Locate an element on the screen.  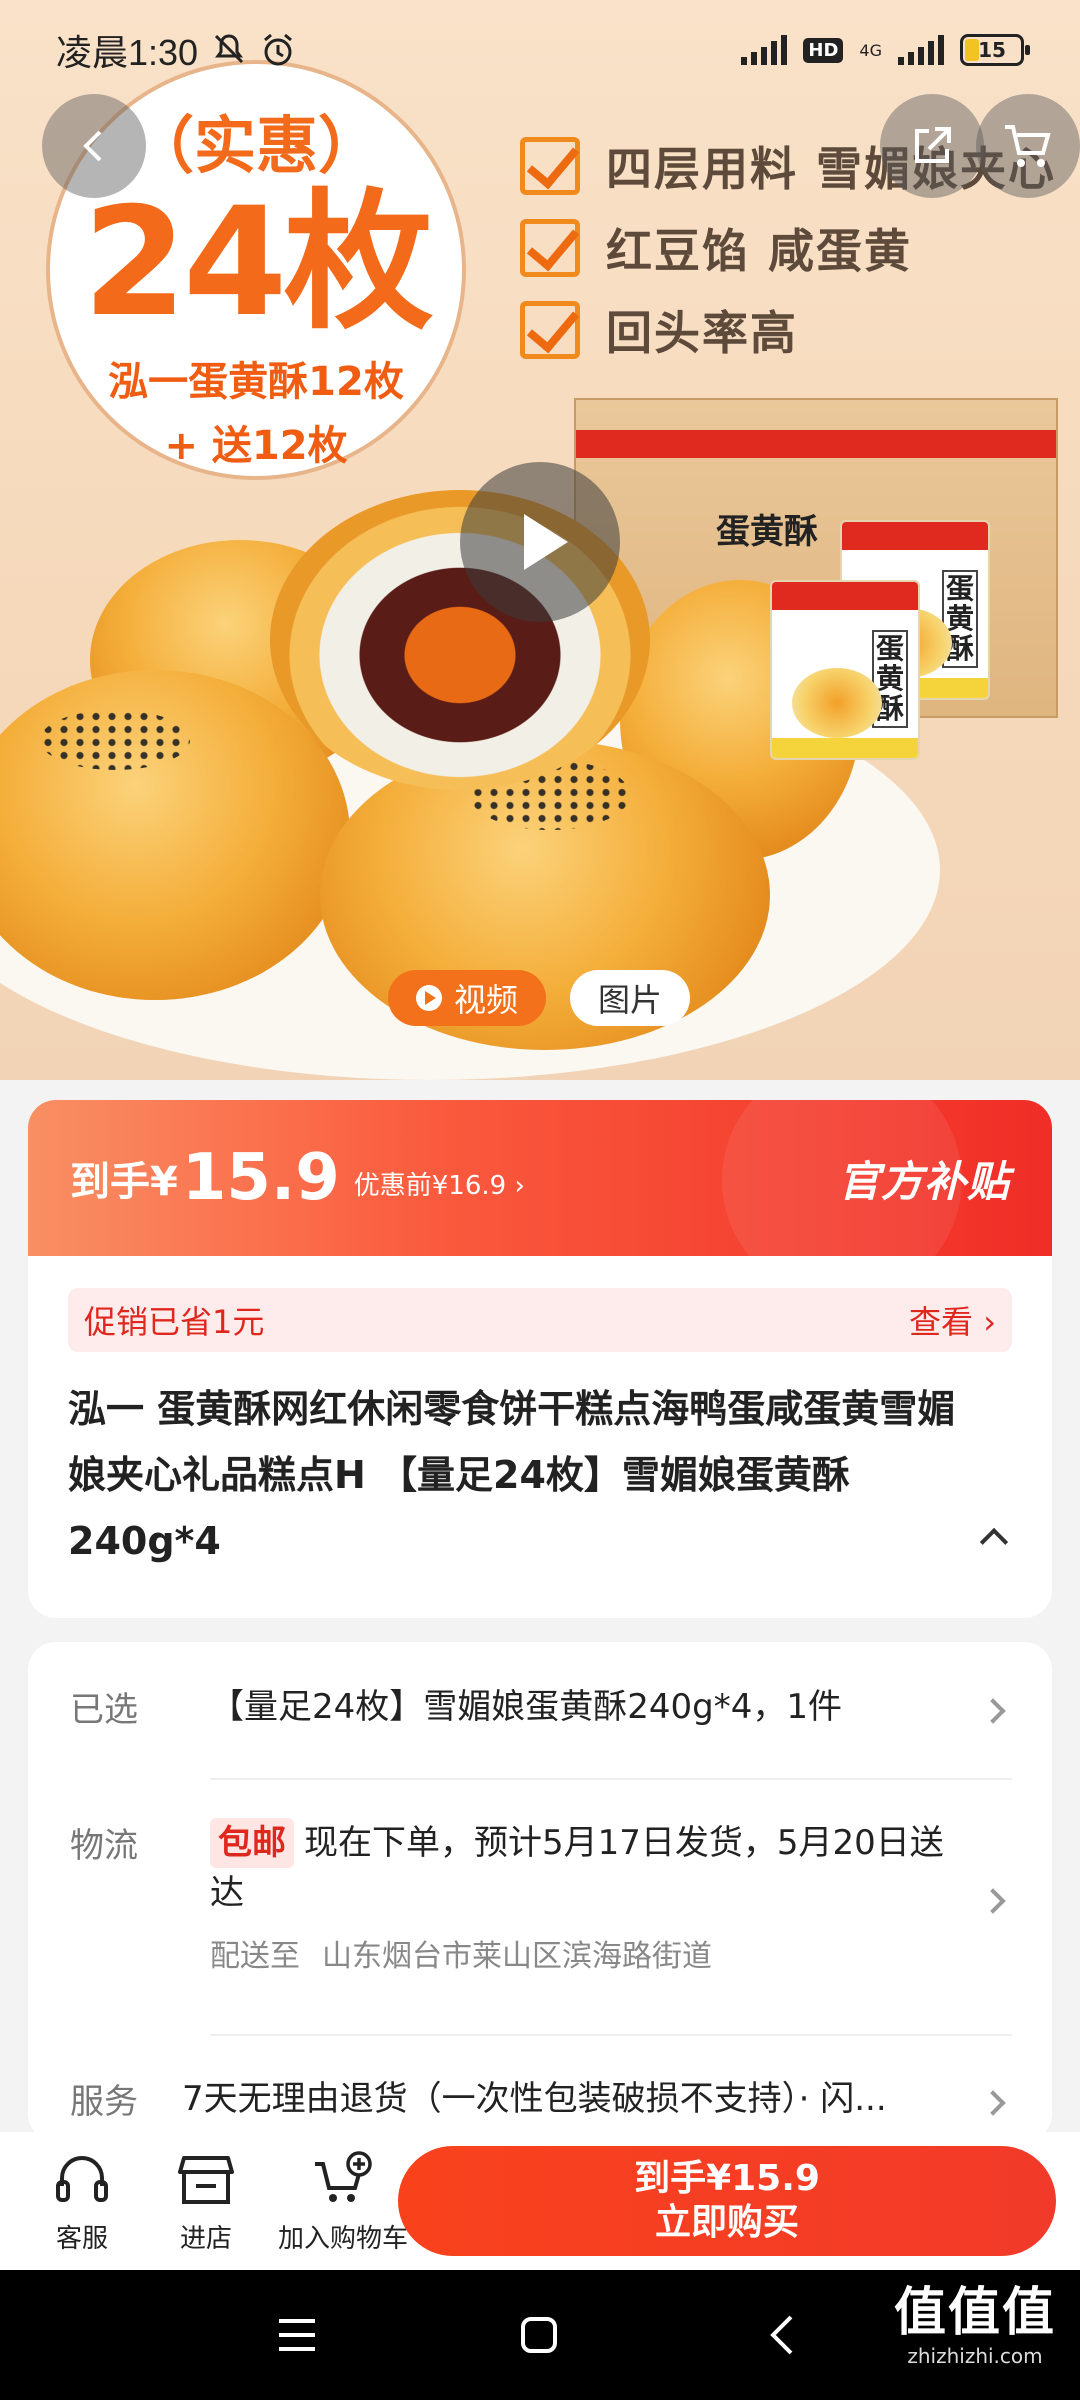
badge-line-2: + 送12枚 is located at coordinates (256, 445).